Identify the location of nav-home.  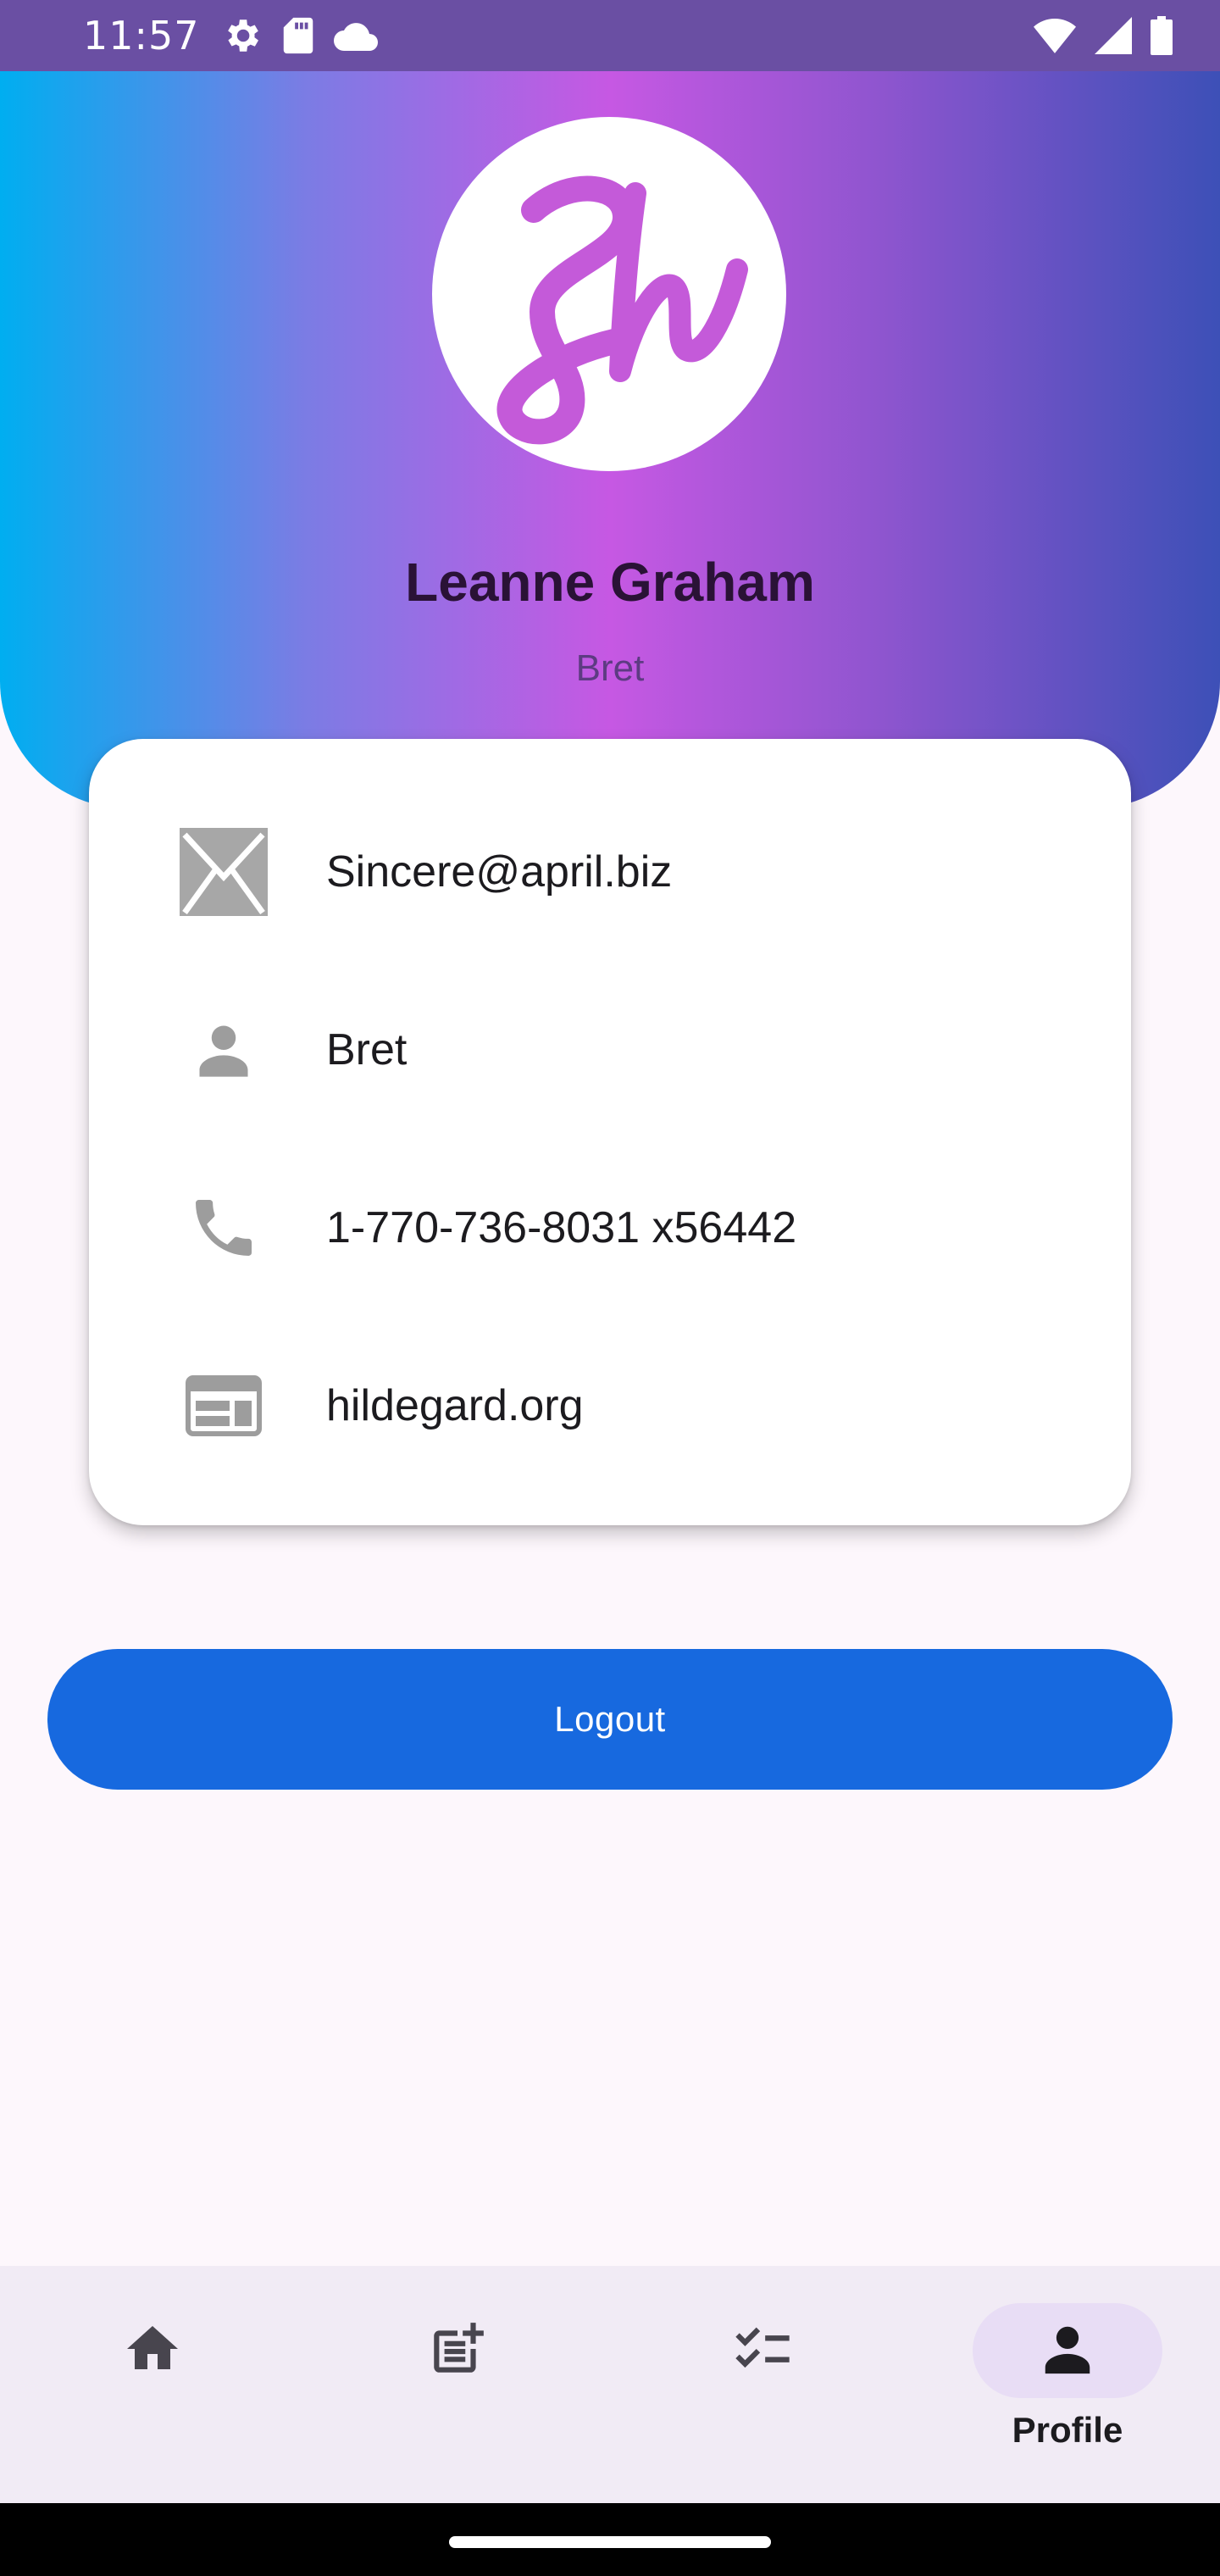
(152, 2384).